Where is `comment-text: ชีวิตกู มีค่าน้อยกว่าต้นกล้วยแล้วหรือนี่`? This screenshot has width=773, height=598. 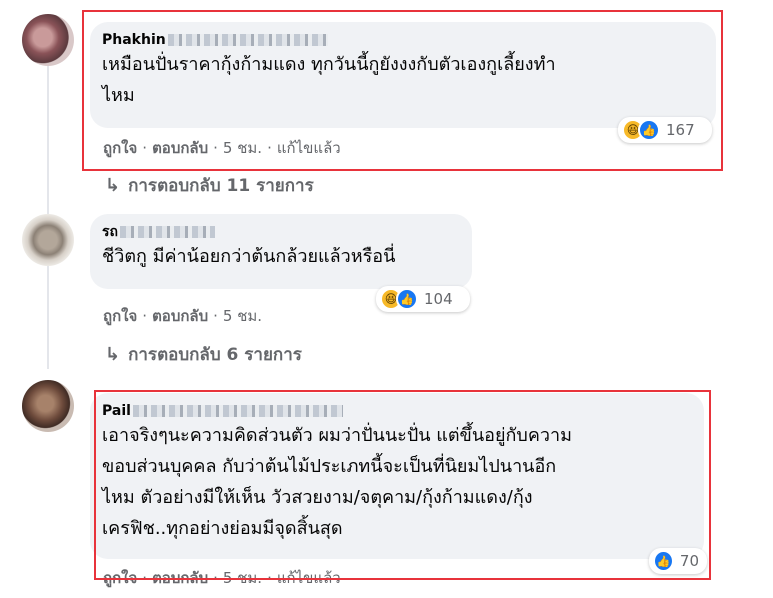 comment-text: ชีวิตกู มีค่าน้อยกว่าต้นกล้วยแล้วหรือนี่ is located at coordinates (249, 256).